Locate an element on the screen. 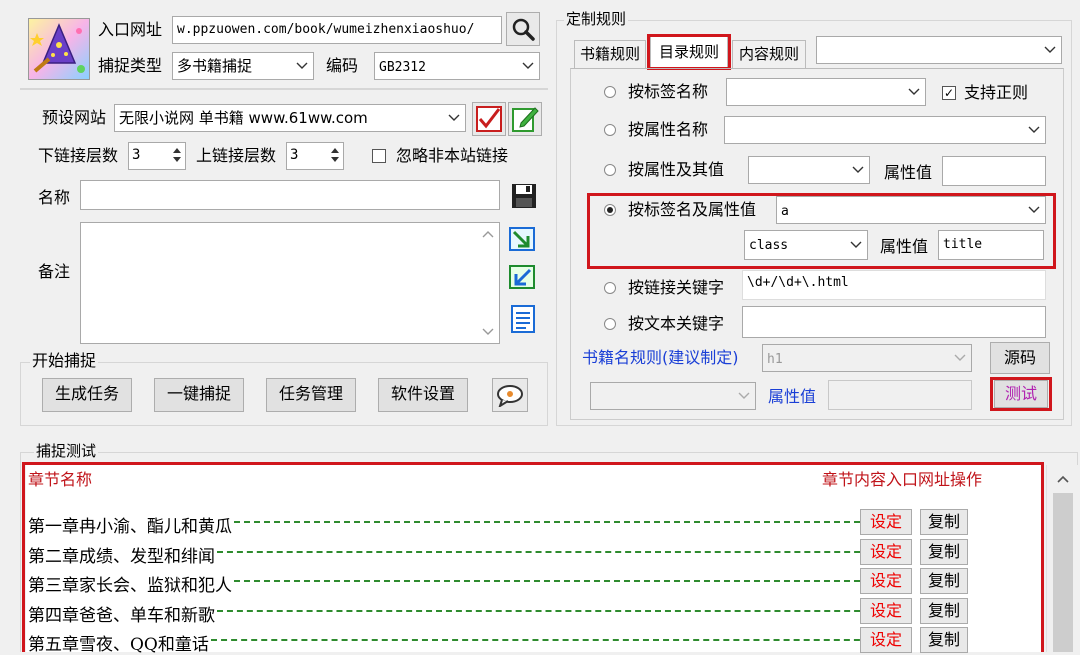 This screenshot has width=1080, height=655. url-label: 入口网址 is located at coordinates (130, 29).